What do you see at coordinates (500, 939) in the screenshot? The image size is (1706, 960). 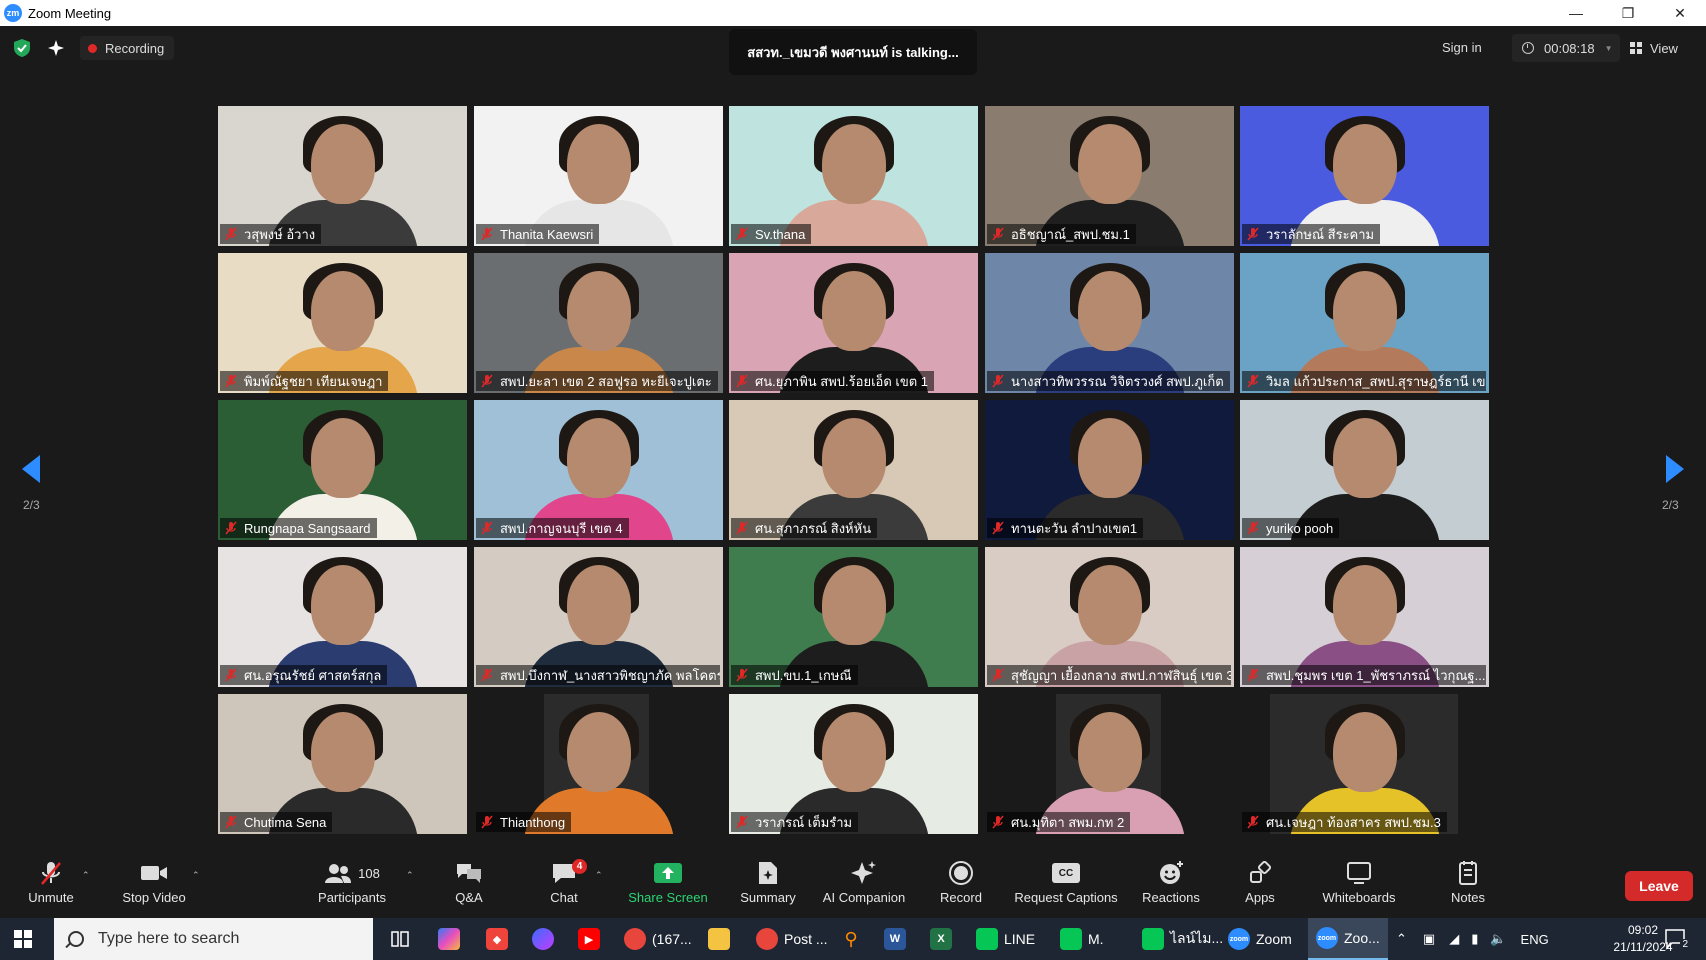 I see `anydesk-icon: ◆` at bounding box center [500, 939].